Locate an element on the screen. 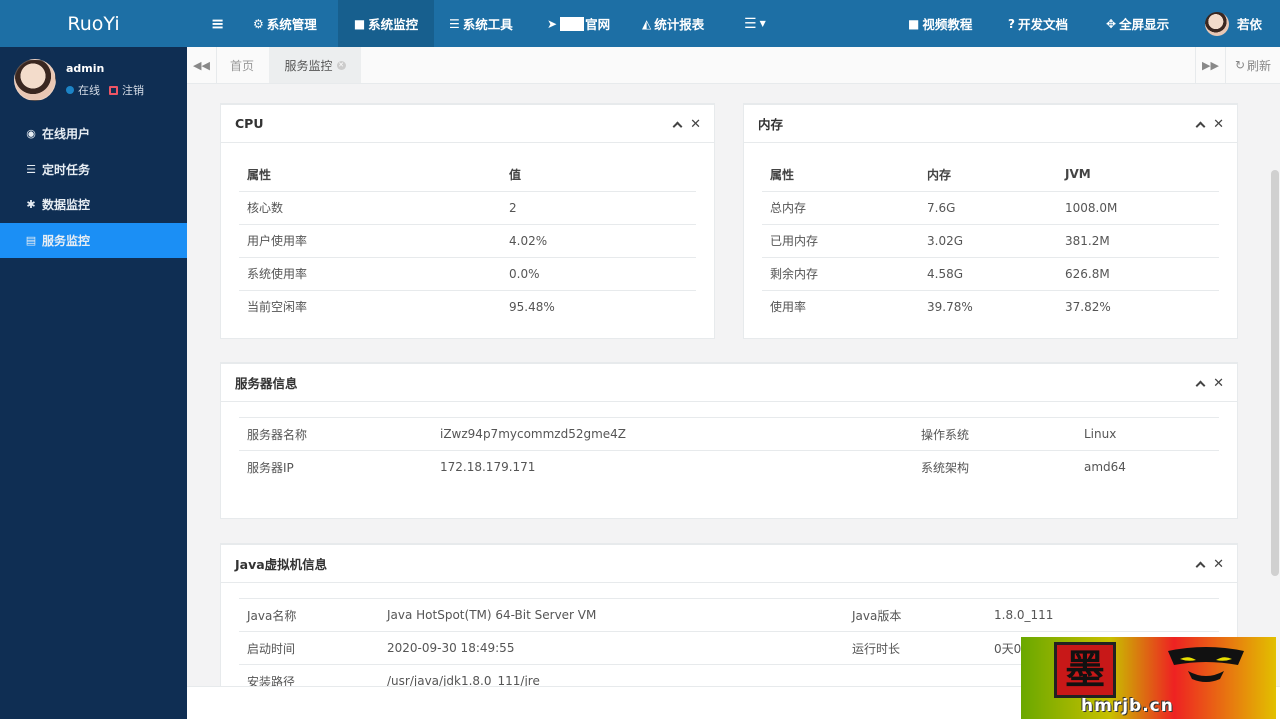  nav-dev-docs: ? 开发文档 is located at coordinates (1038, 23).